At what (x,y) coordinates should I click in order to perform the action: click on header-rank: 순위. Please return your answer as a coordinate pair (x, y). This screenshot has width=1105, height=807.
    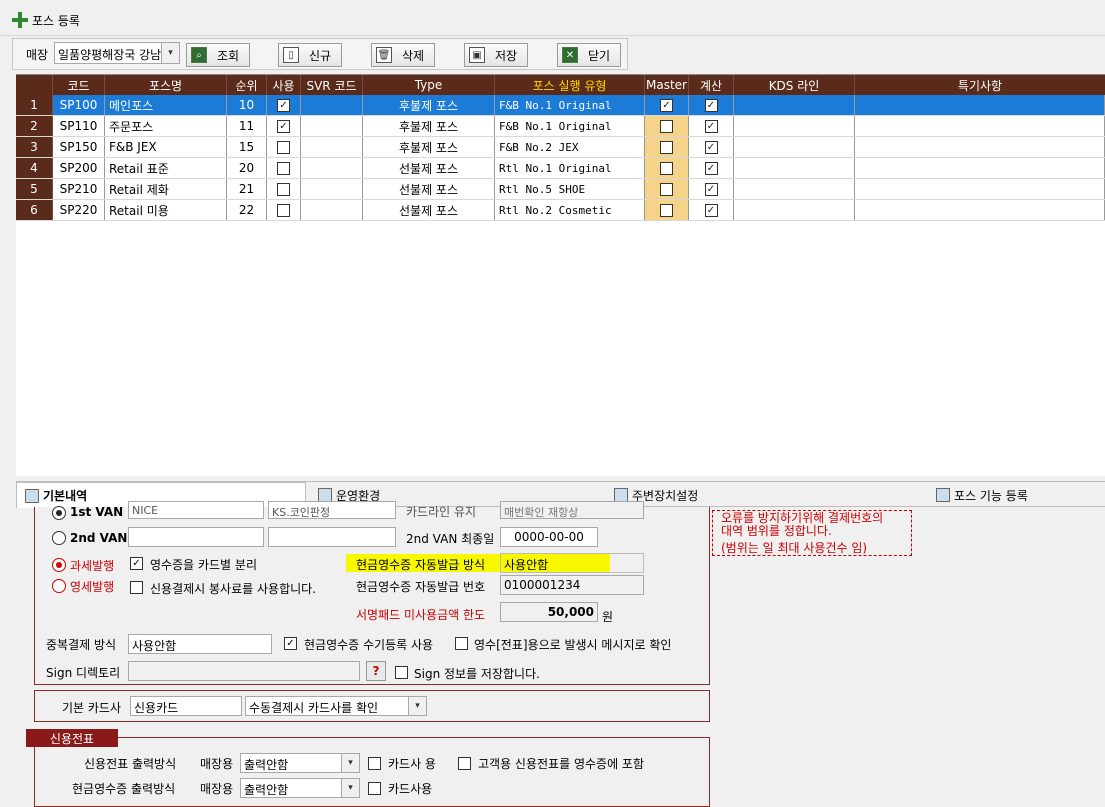
    Looking at the image, I should click on (247, 85).